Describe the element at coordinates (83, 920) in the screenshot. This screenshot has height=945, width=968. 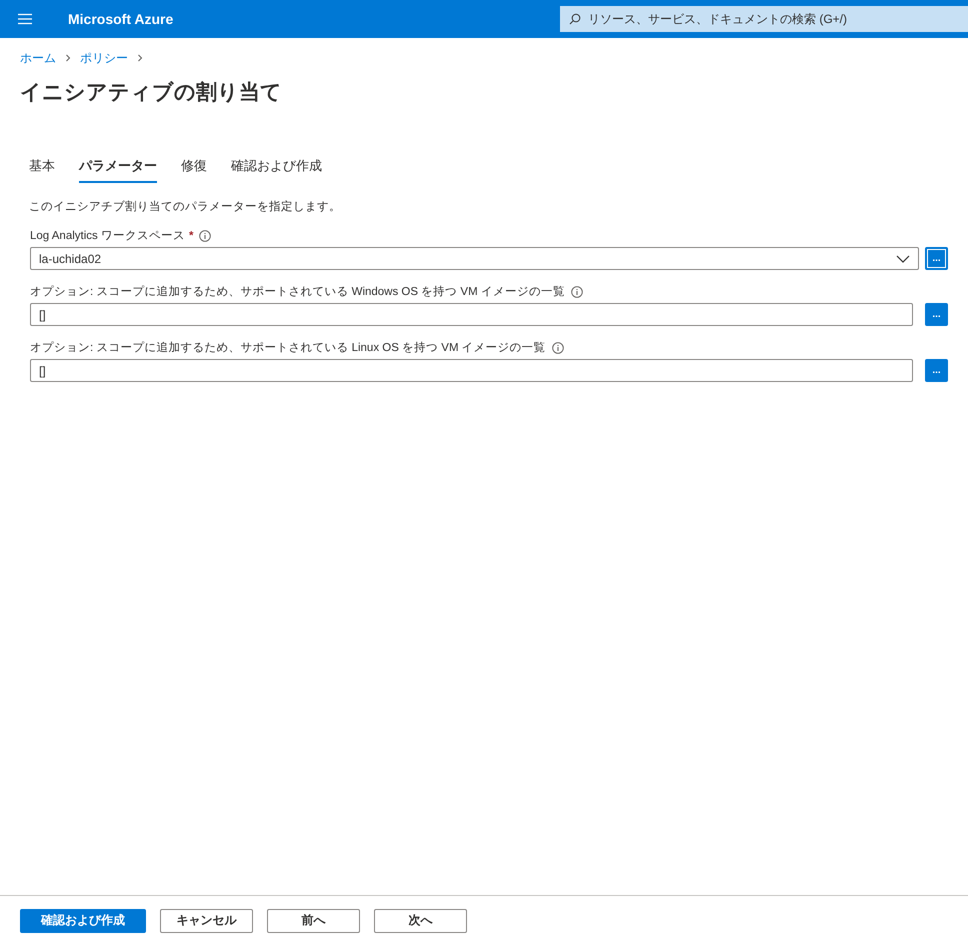
I see `primary-button: 確認および作成` at that location.